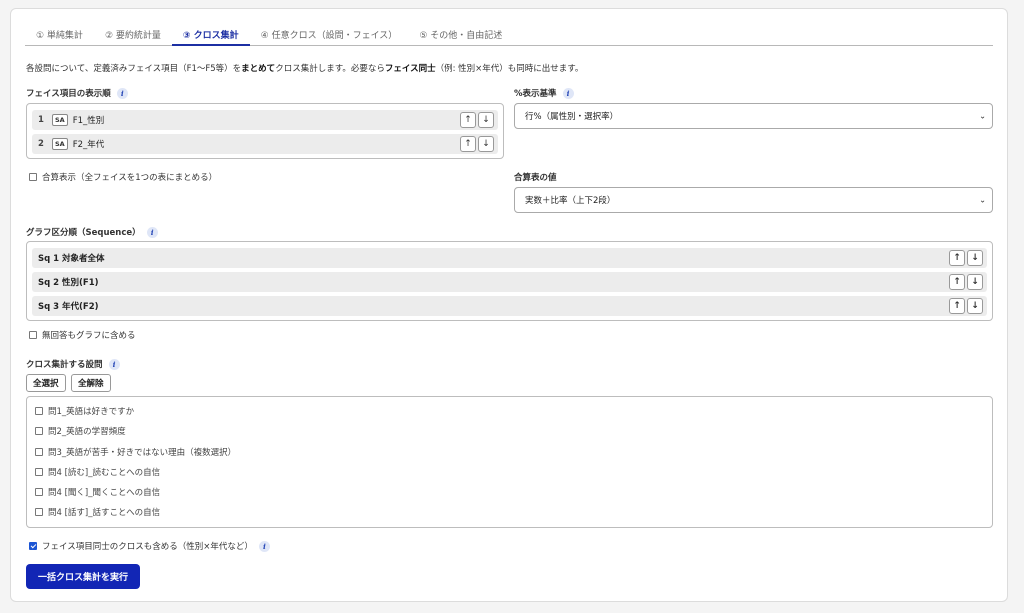 The width and height of the screenshot is (1024, 613). I want to click on face-cross-checkbox: フェイス項目同士のクロスも含める（性別×年代など） i, so click(149, 546).